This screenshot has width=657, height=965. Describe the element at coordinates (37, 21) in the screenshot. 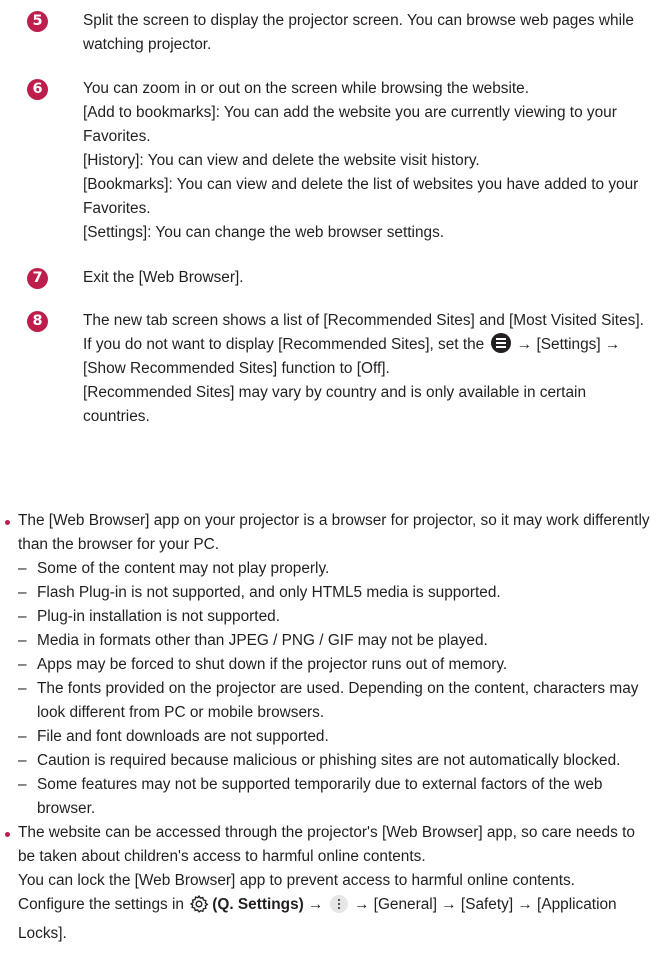

I see `step-number-badge: 5` at that location.